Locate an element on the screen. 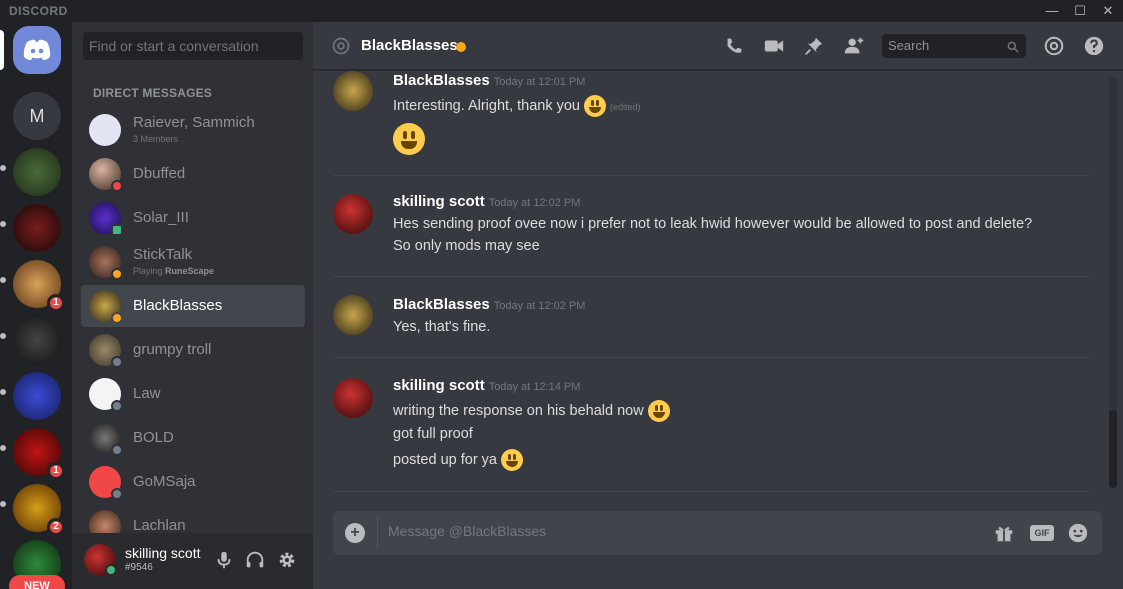 Image resolution: width=1123 pixels, height=589 pixels. avatar is located at coordinates (105, 521).